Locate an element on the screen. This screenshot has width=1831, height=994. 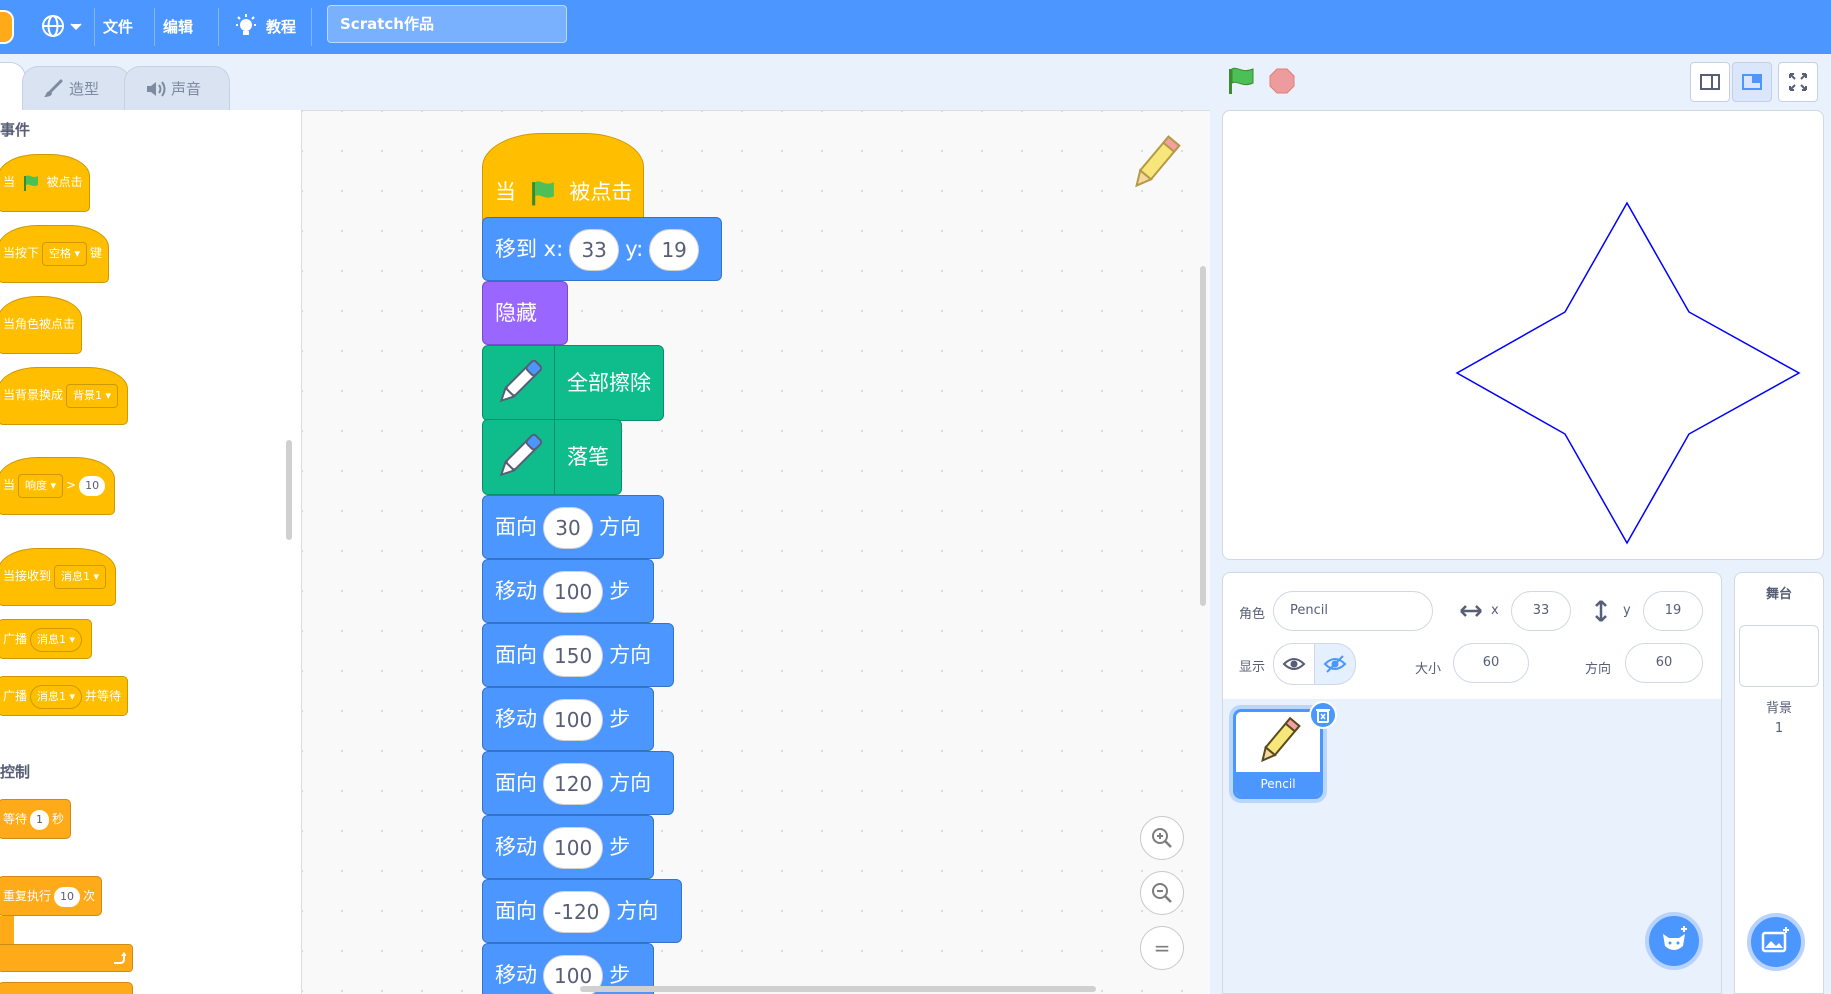
stage-selector-panel: 舞台 背景 1 is located at coordinates (1779, 783).